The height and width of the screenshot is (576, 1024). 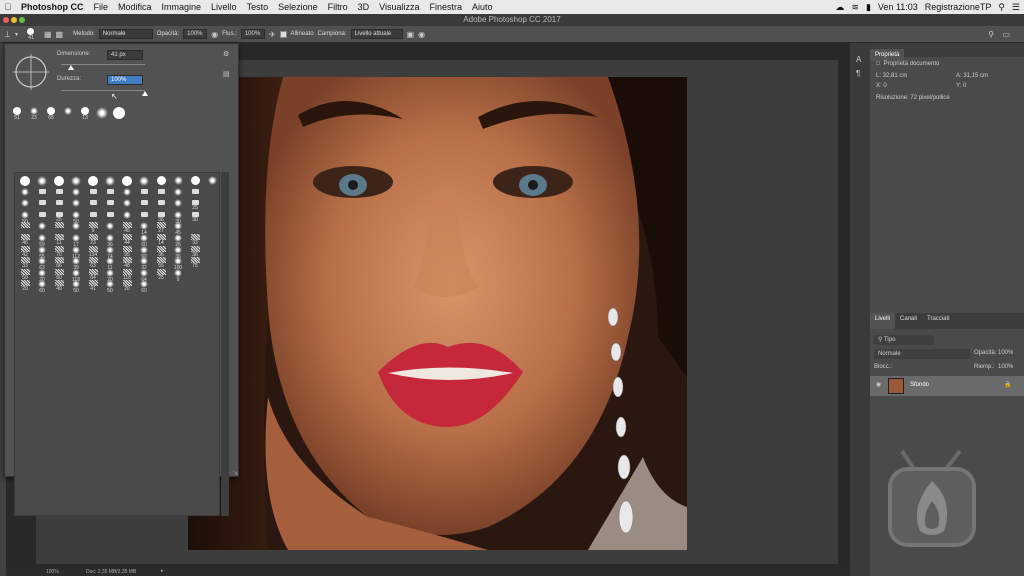 What do you see at coordinates (135, 7) in the screenshot?
I see `menu-modifica: Modifica` at bounding box center [135, 7].